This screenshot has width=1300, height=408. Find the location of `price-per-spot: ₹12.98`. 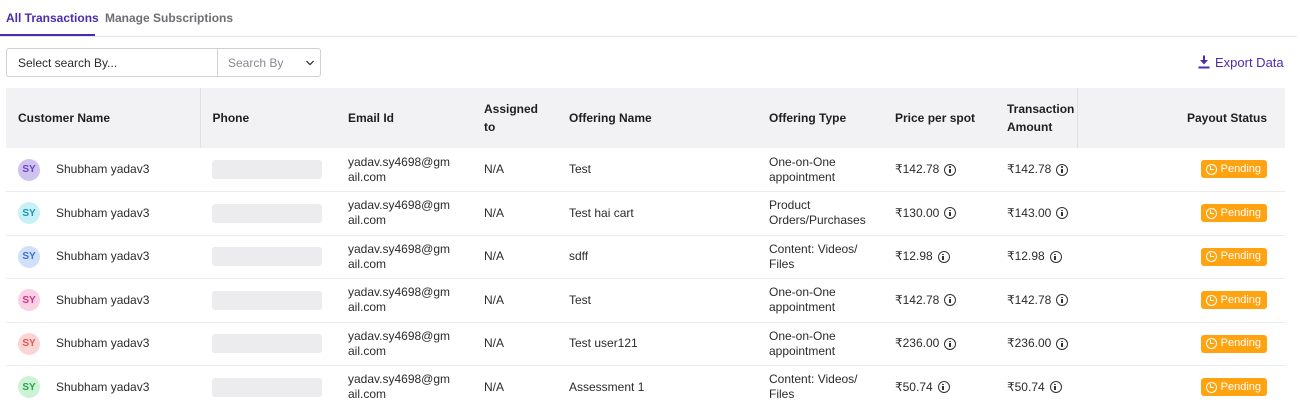

price-per-spot: ₹12.98 is located at coordinates (922, 256).